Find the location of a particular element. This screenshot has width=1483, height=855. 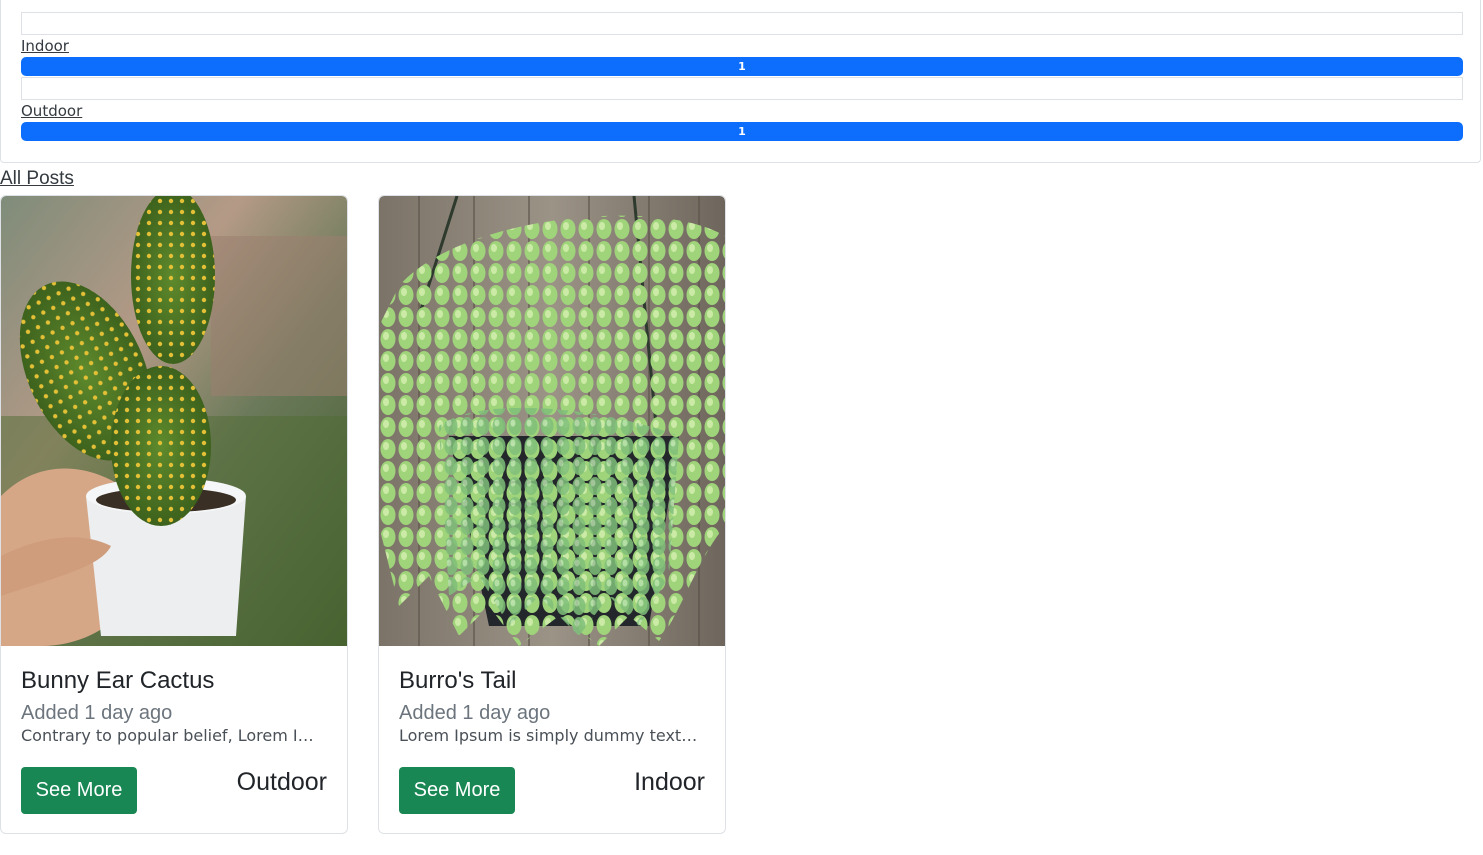

post-image-burros-tail is located at coordinates (552, 421).